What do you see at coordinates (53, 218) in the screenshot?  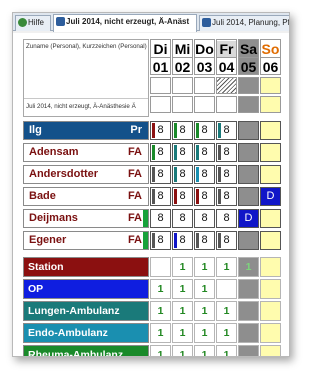 I see `staff-name: Deijmans` at bounding box center [53, 218].